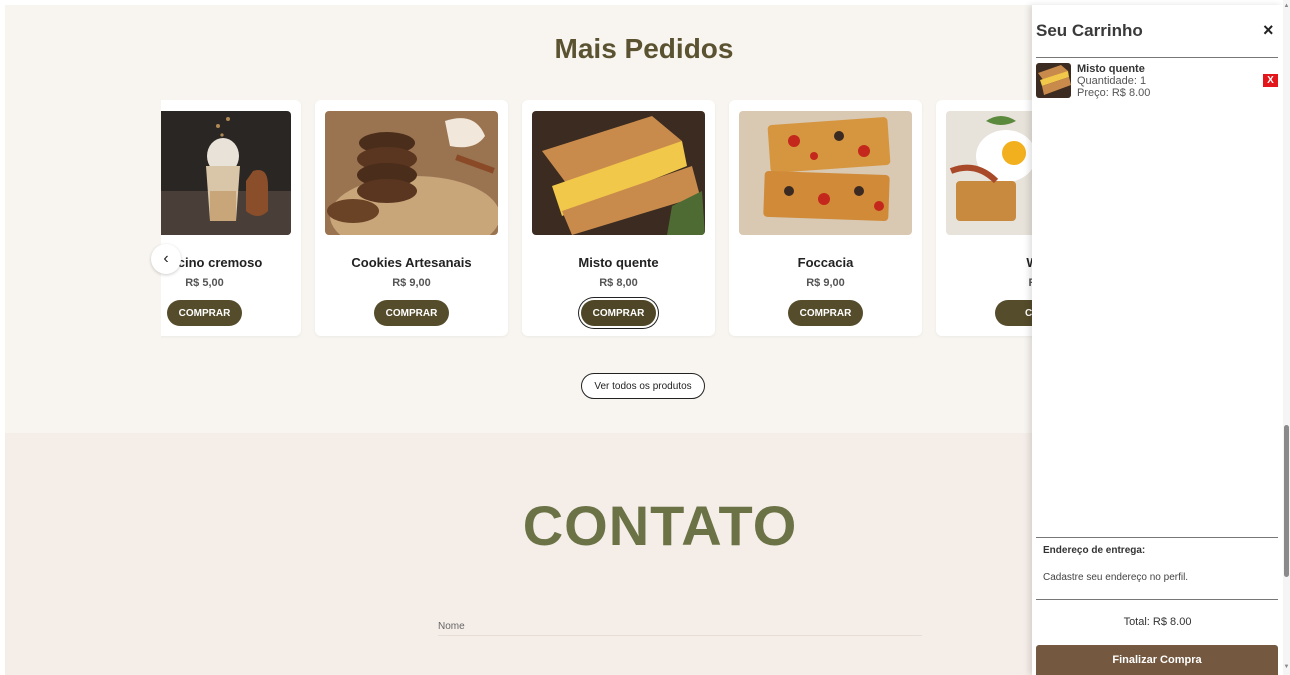 The image size is (1290, 675). Describe the element at coordinates (1089, 30) in the screenshot. I see `cart-title: Seu Carrinho` at that location.